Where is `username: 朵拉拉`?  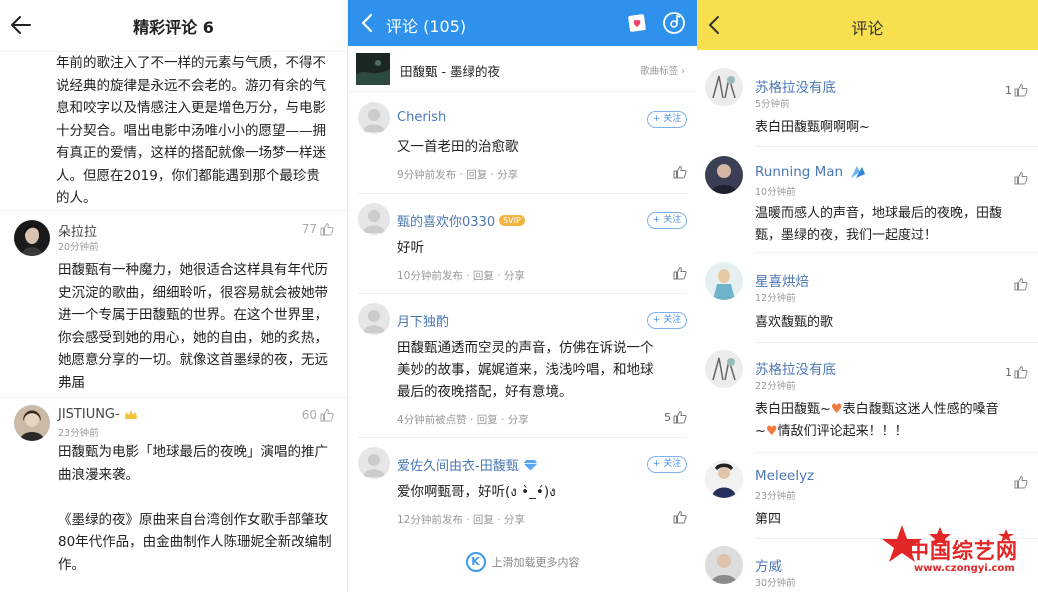 username: 朵拉拉 is located at coordinates (77, 230).